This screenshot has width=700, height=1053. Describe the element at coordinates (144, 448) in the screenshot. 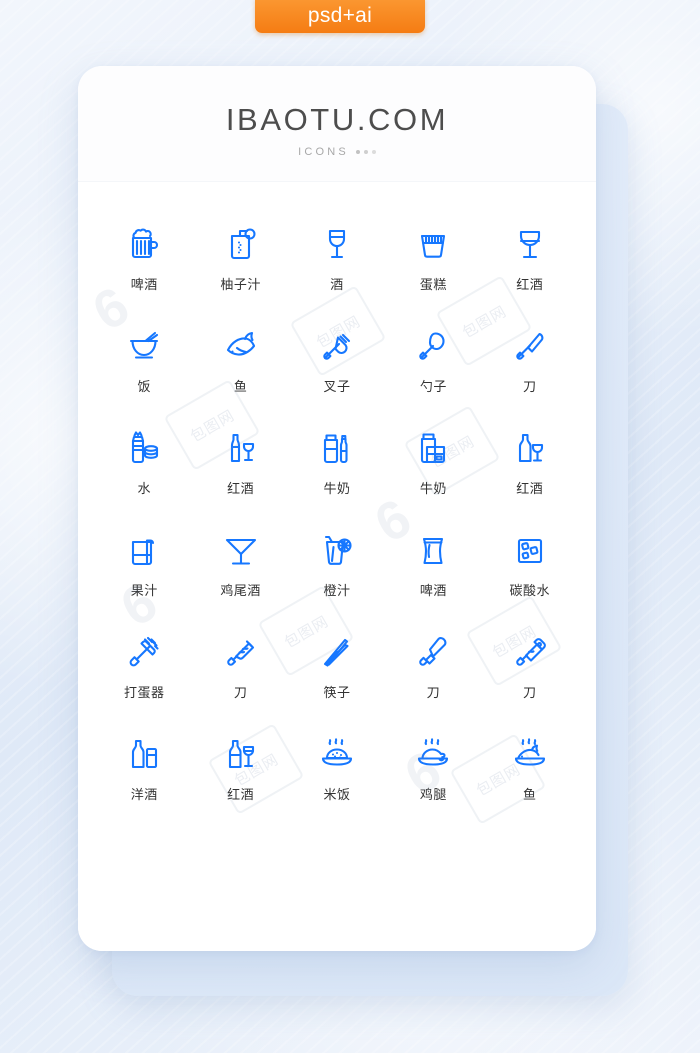

I see `water-bottle-cups-icon` at that location.